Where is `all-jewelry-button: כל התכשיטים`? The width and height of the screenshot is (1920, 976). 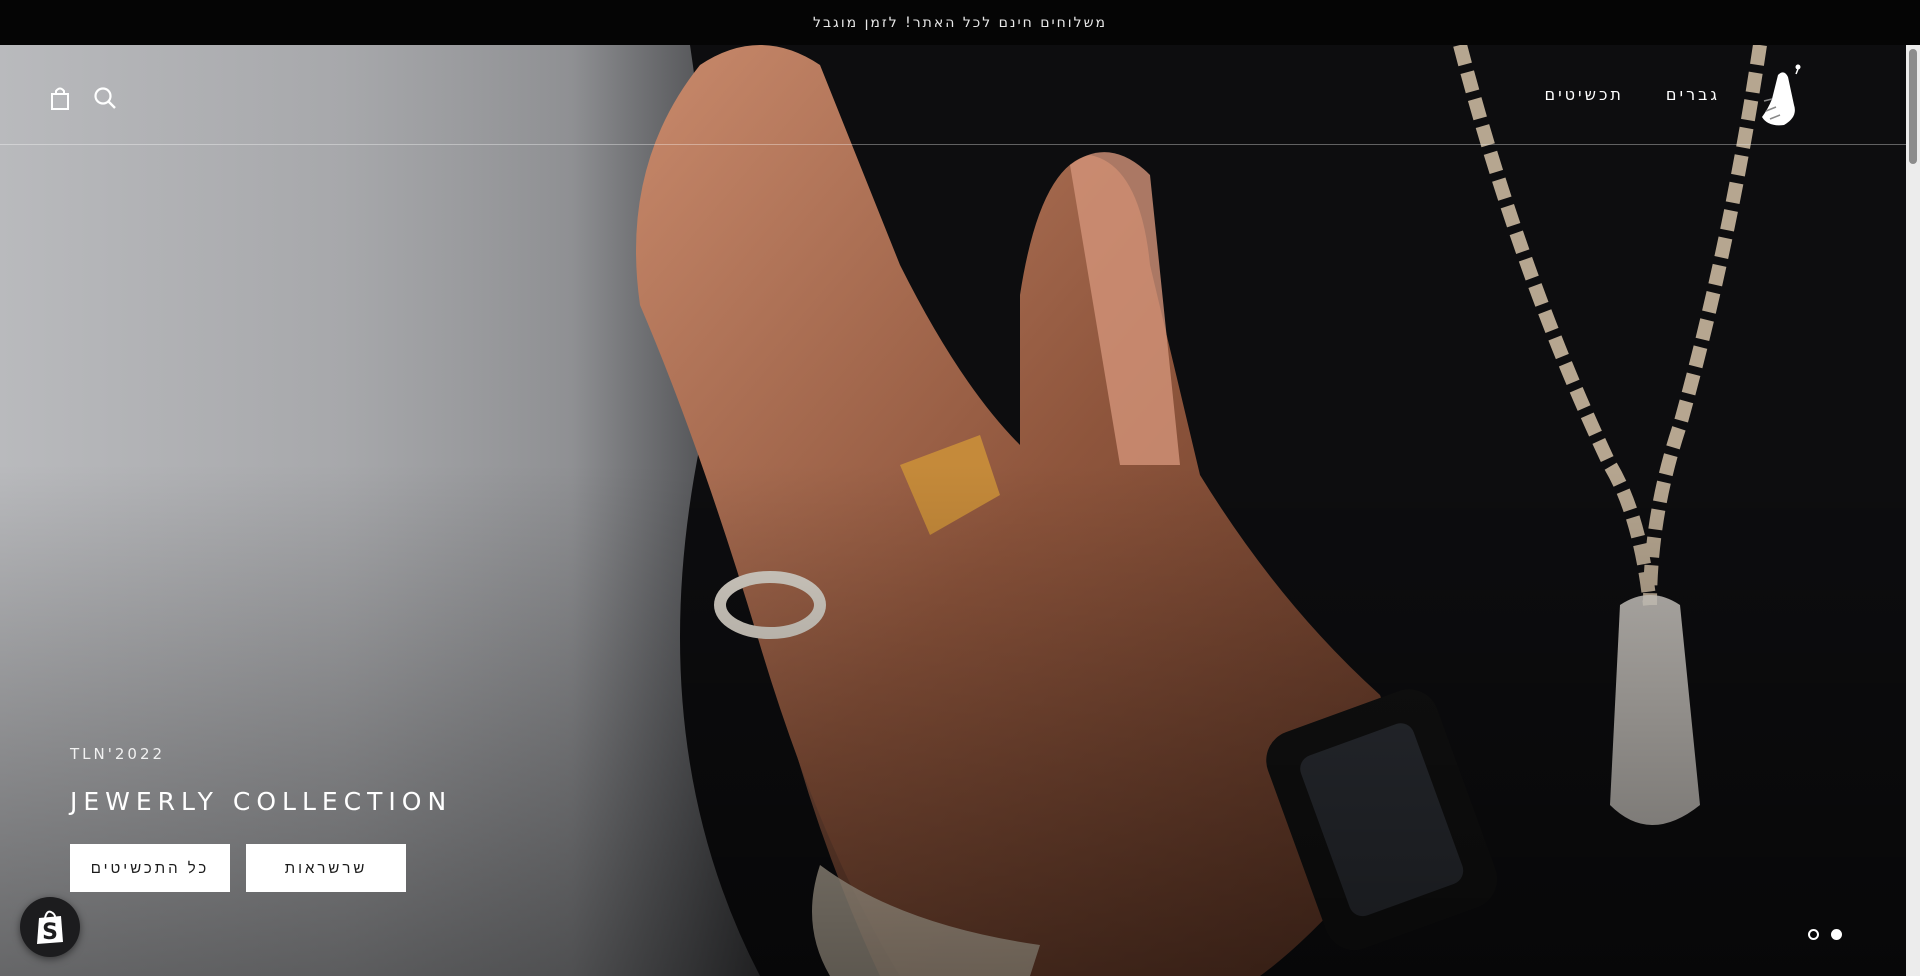
all-jewelry-button: כל התכשיטים is located at coordinates (150, 868).